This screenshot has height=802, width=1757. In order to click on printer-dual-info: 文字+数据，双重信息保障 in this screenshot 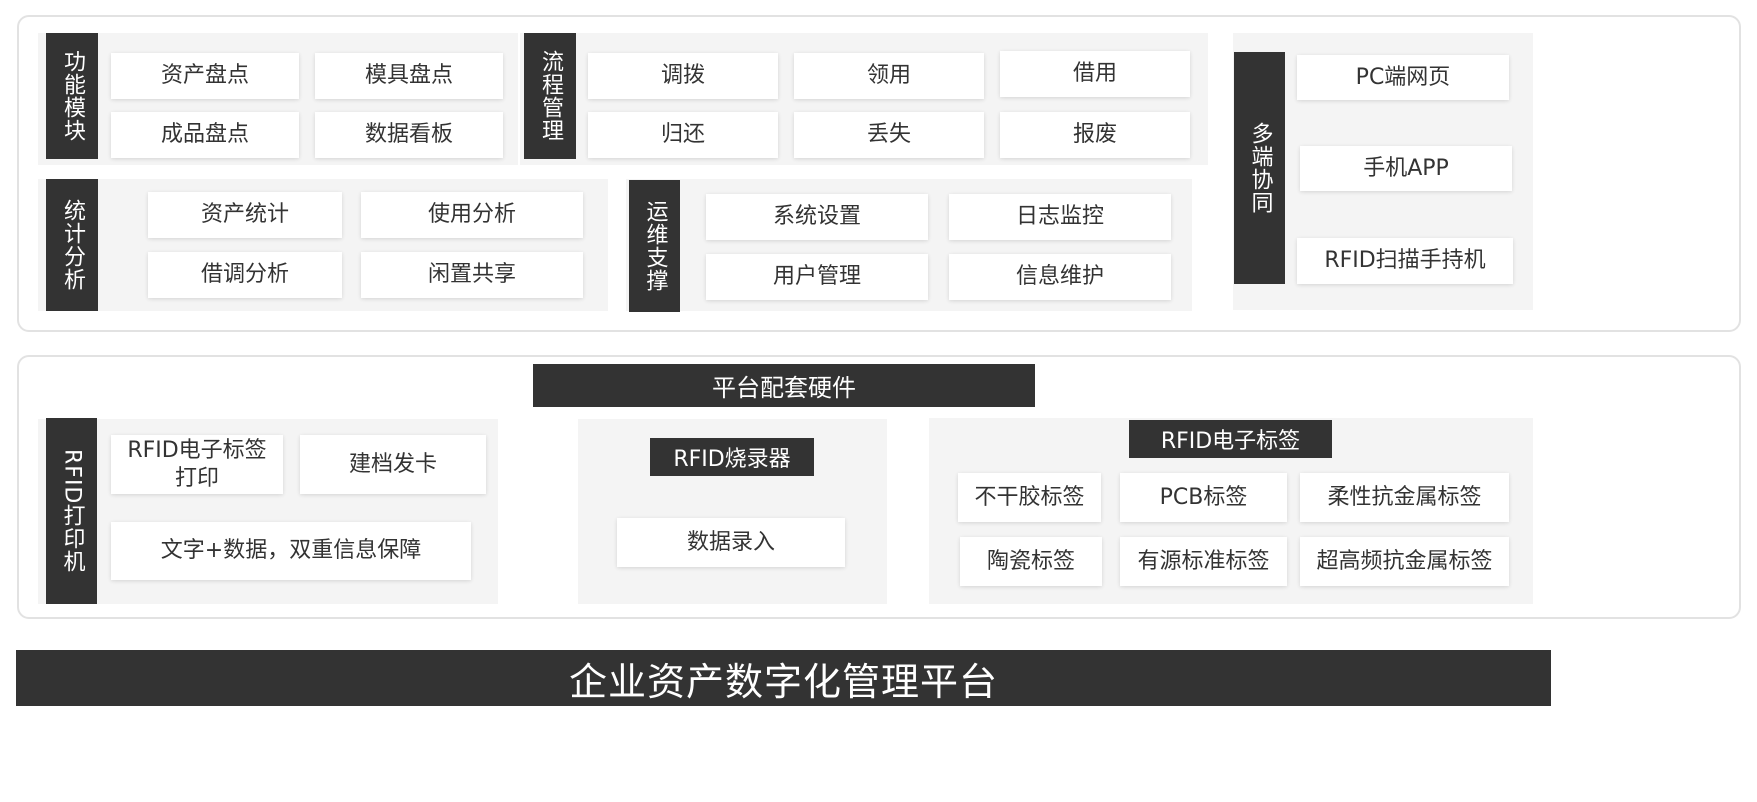, I will do `click(291, 551)`.